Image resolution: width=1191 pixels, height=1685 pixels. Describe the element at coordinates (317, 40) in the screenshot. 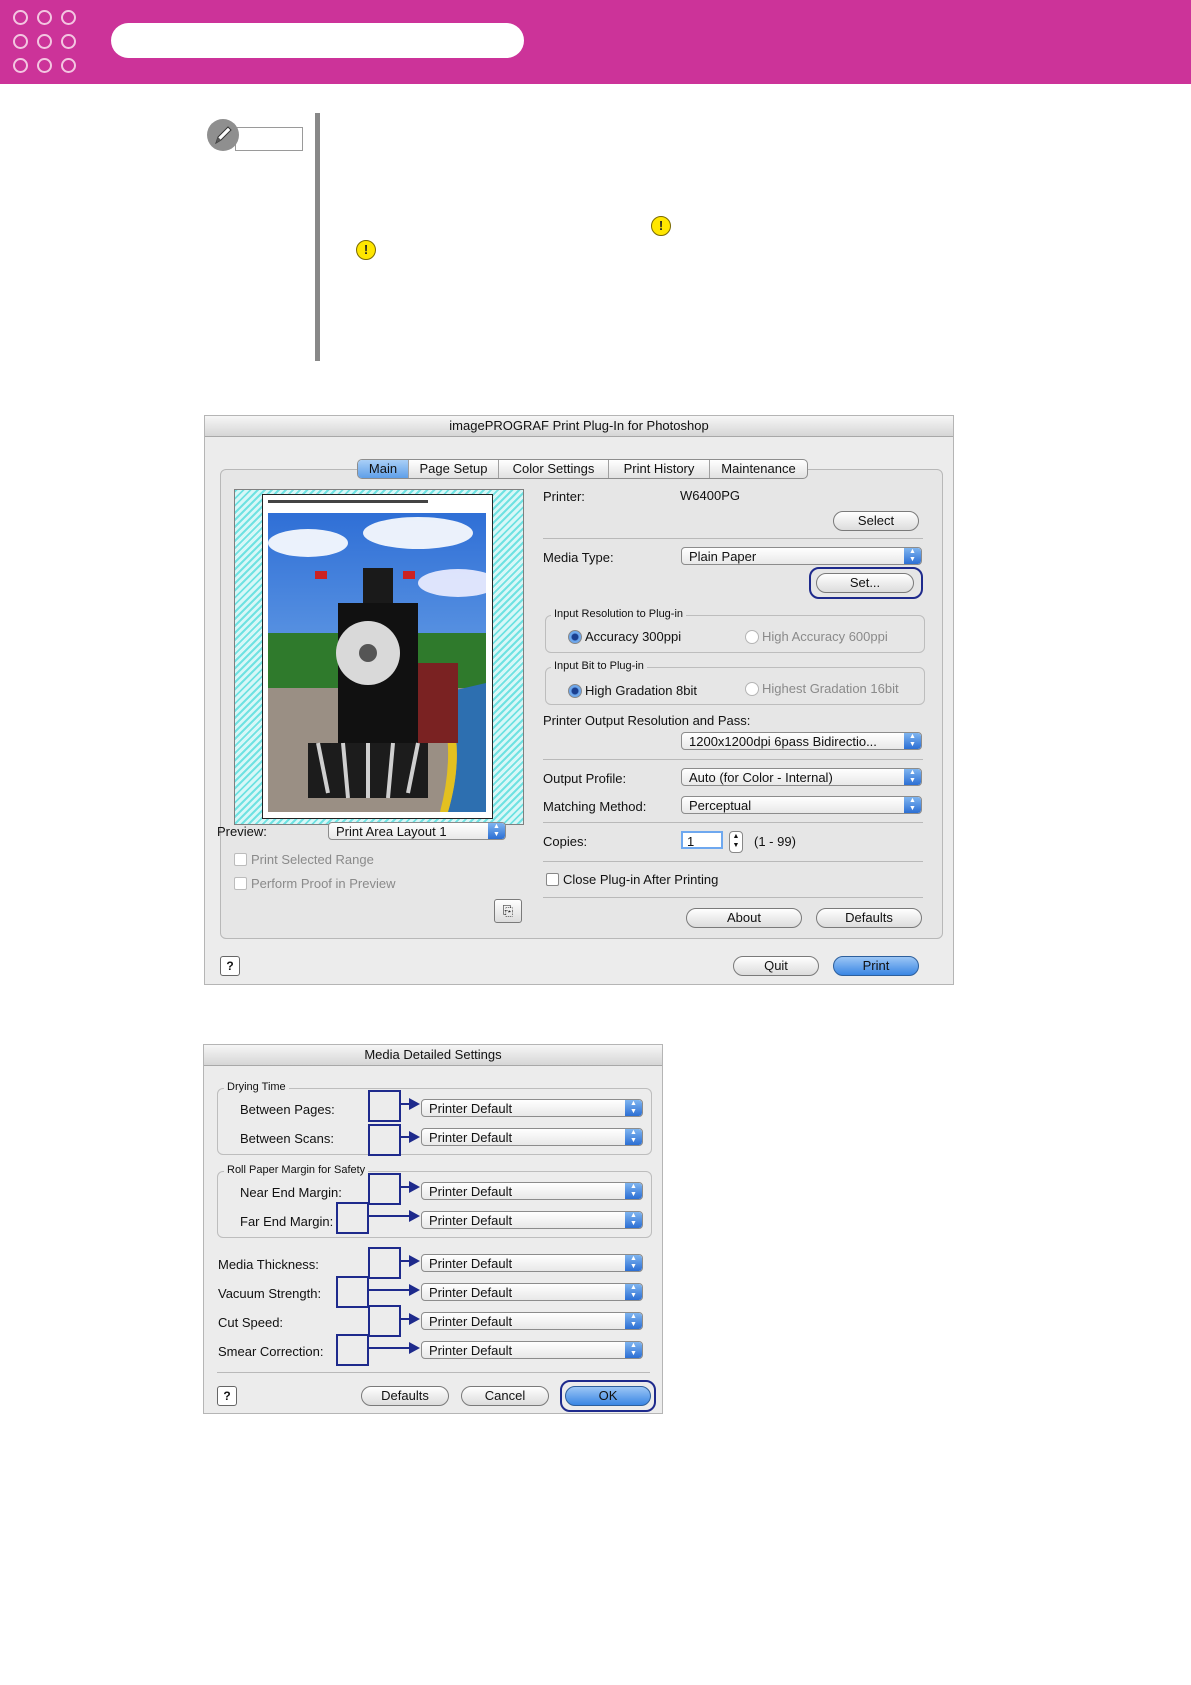

I see `header-title-pill` at that location.